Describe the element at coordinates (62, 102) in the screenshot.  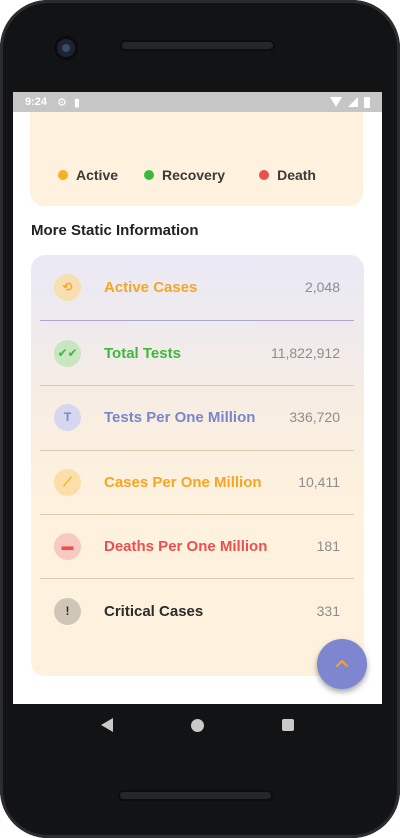
I see `gear-icon: ⚙` at that location.